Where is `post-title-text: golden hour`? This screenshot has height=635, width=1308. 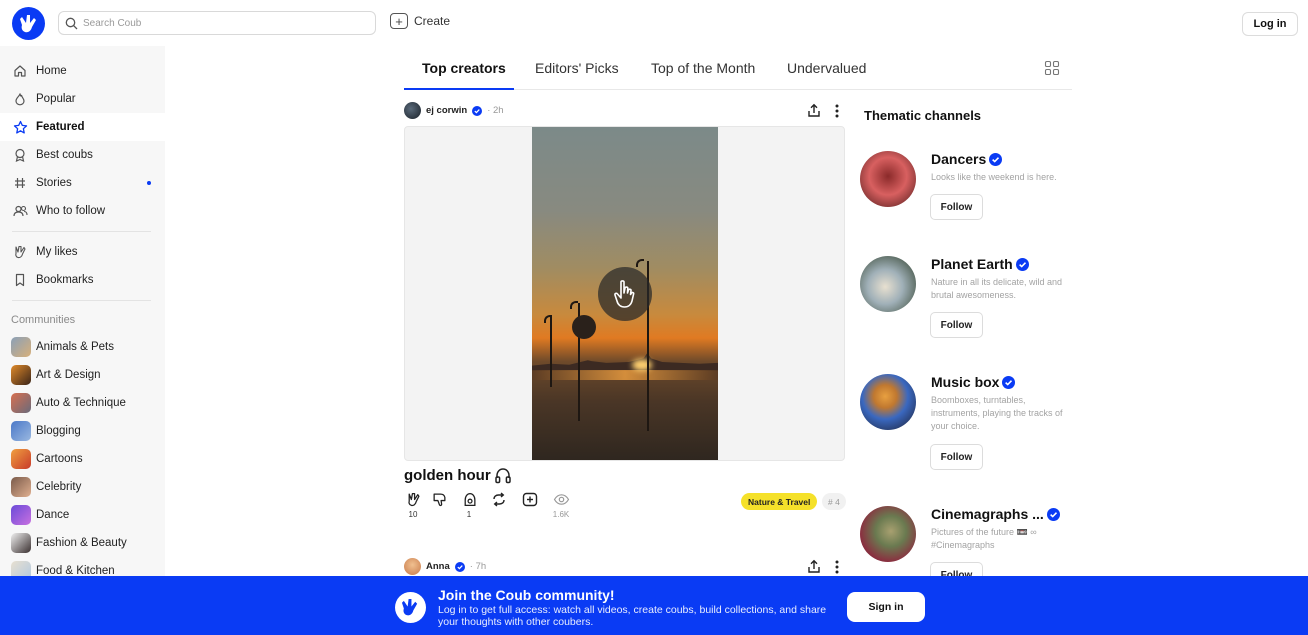
post-title-text: golden hour is located at coordinates (447, 475).